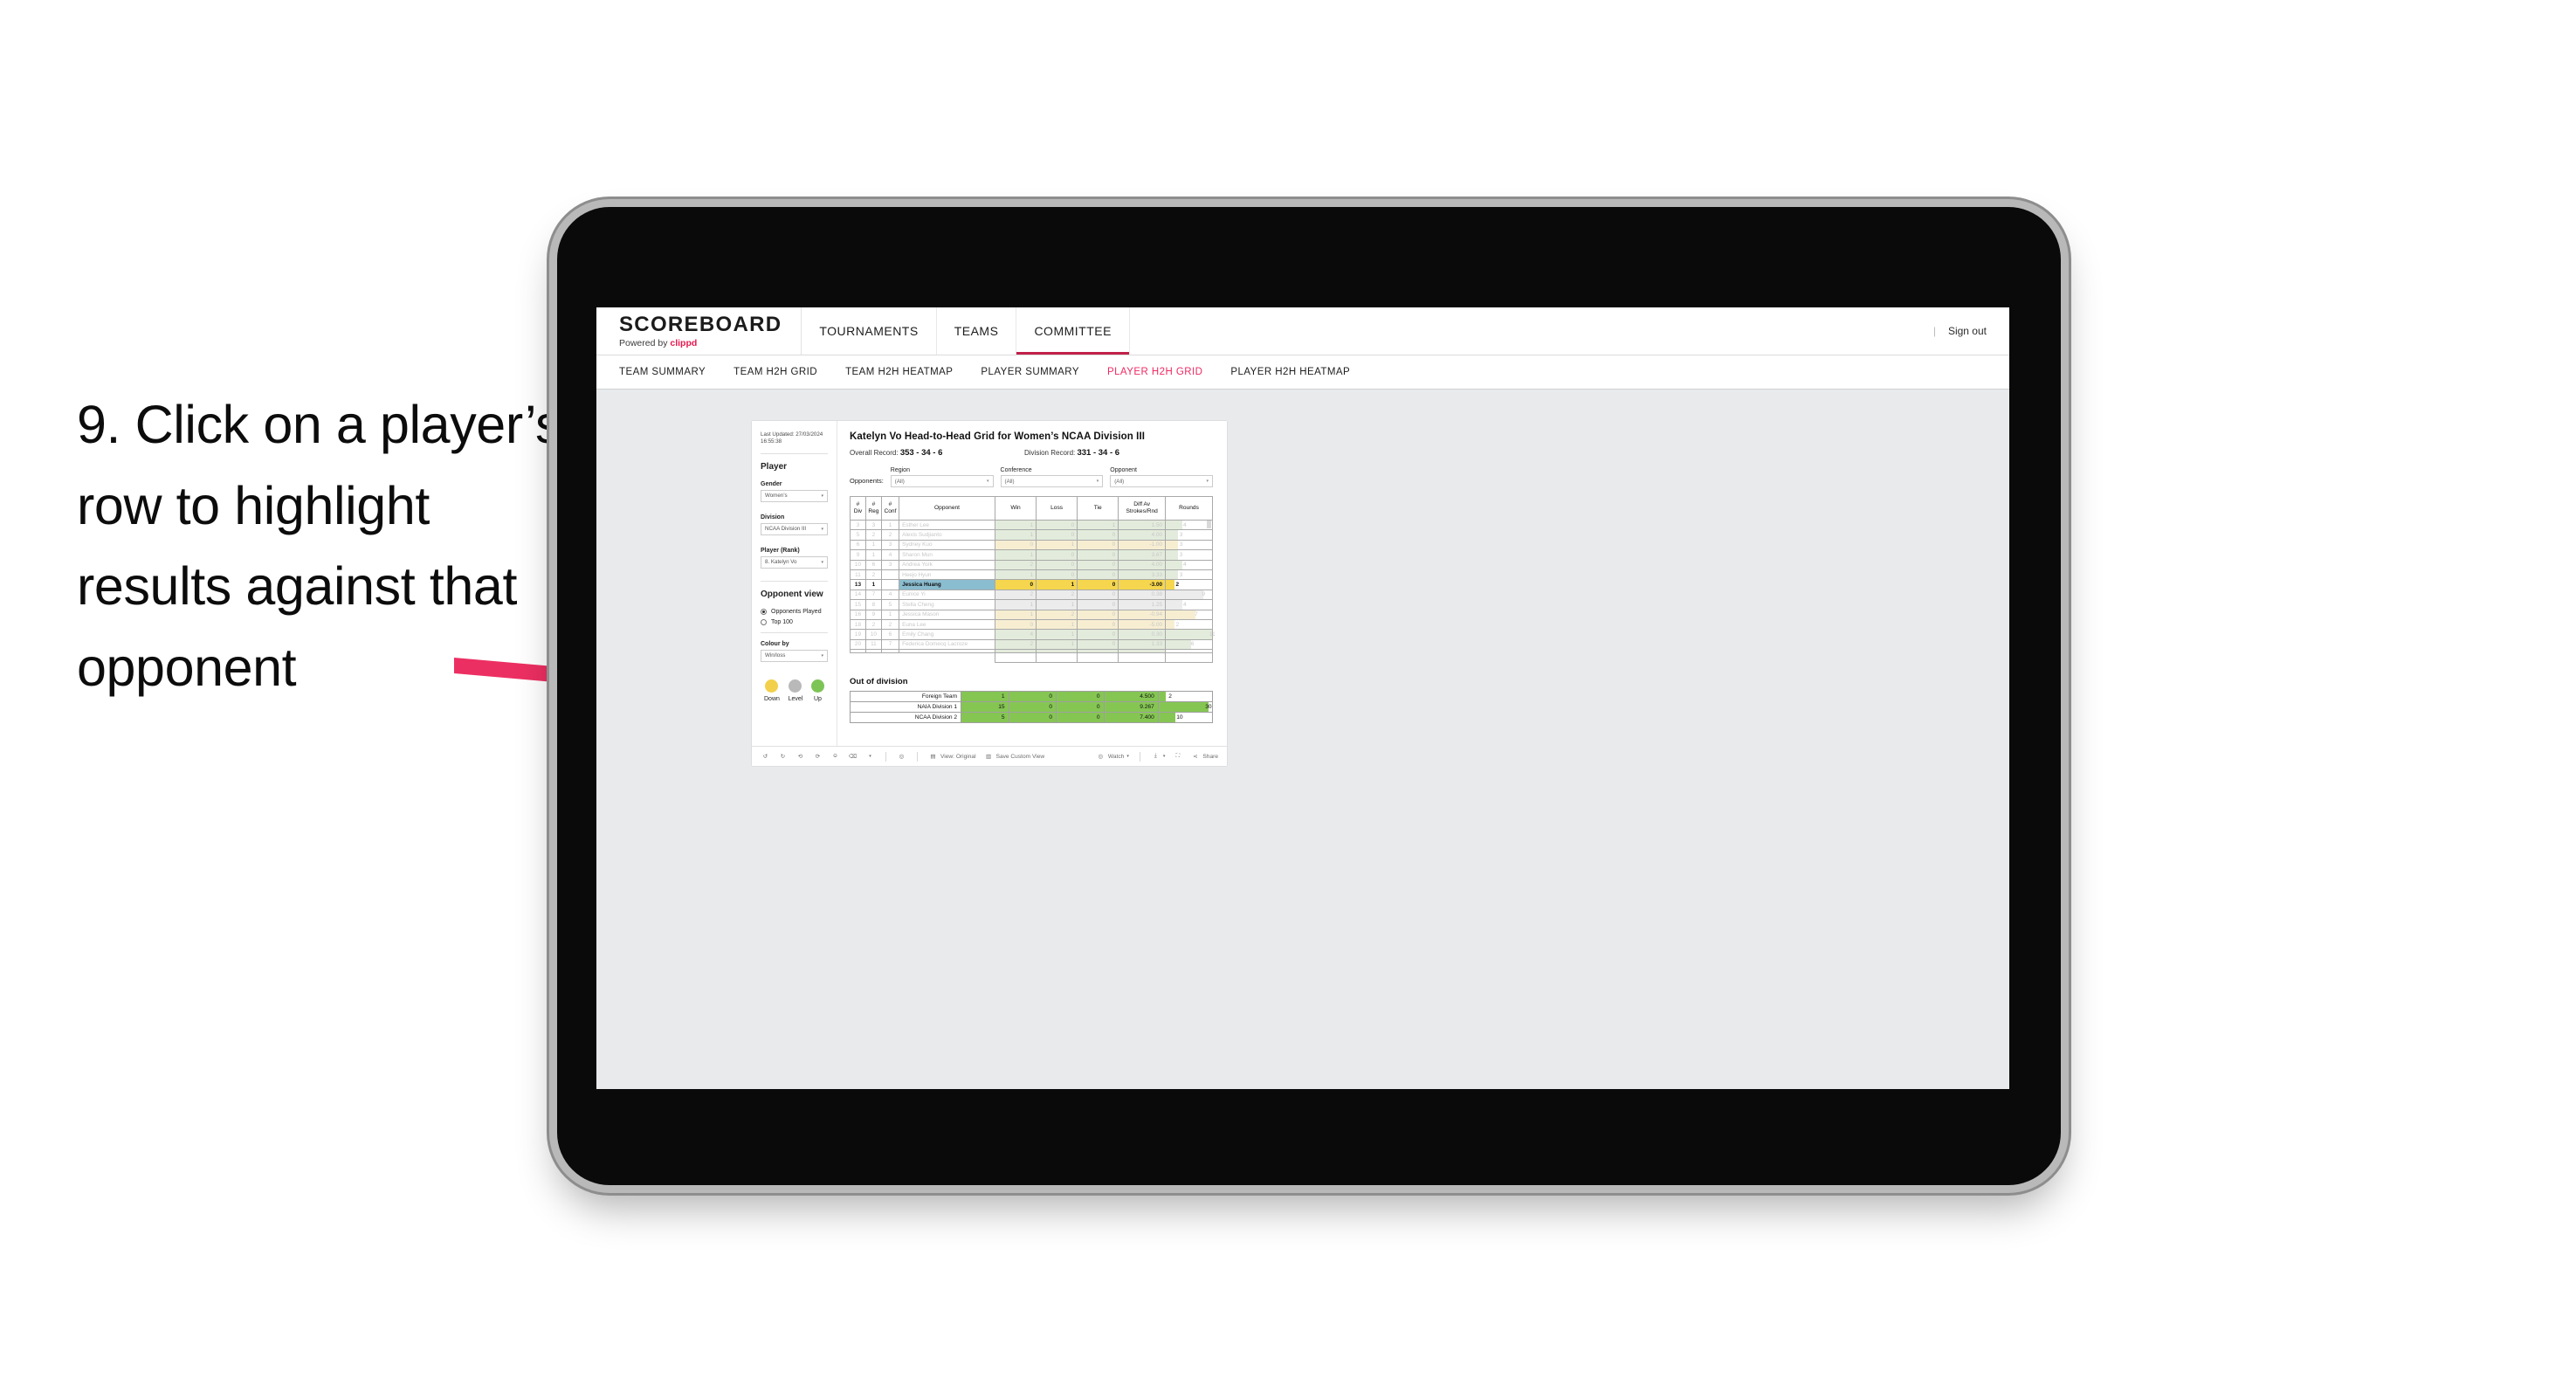  I want to click on radio-top-100: Top 100, so click(794, 621).